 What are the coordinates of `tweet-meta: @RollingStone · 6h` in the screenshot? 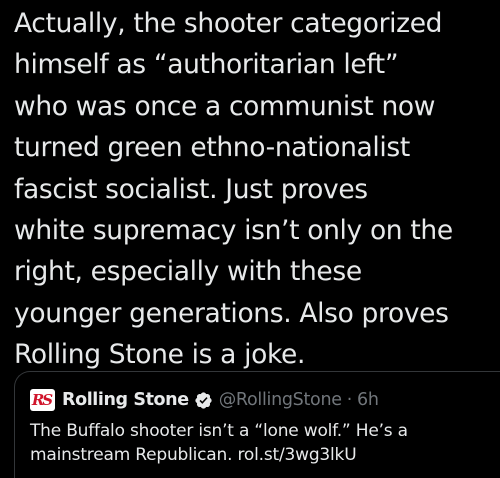 It's located at (299, 400).